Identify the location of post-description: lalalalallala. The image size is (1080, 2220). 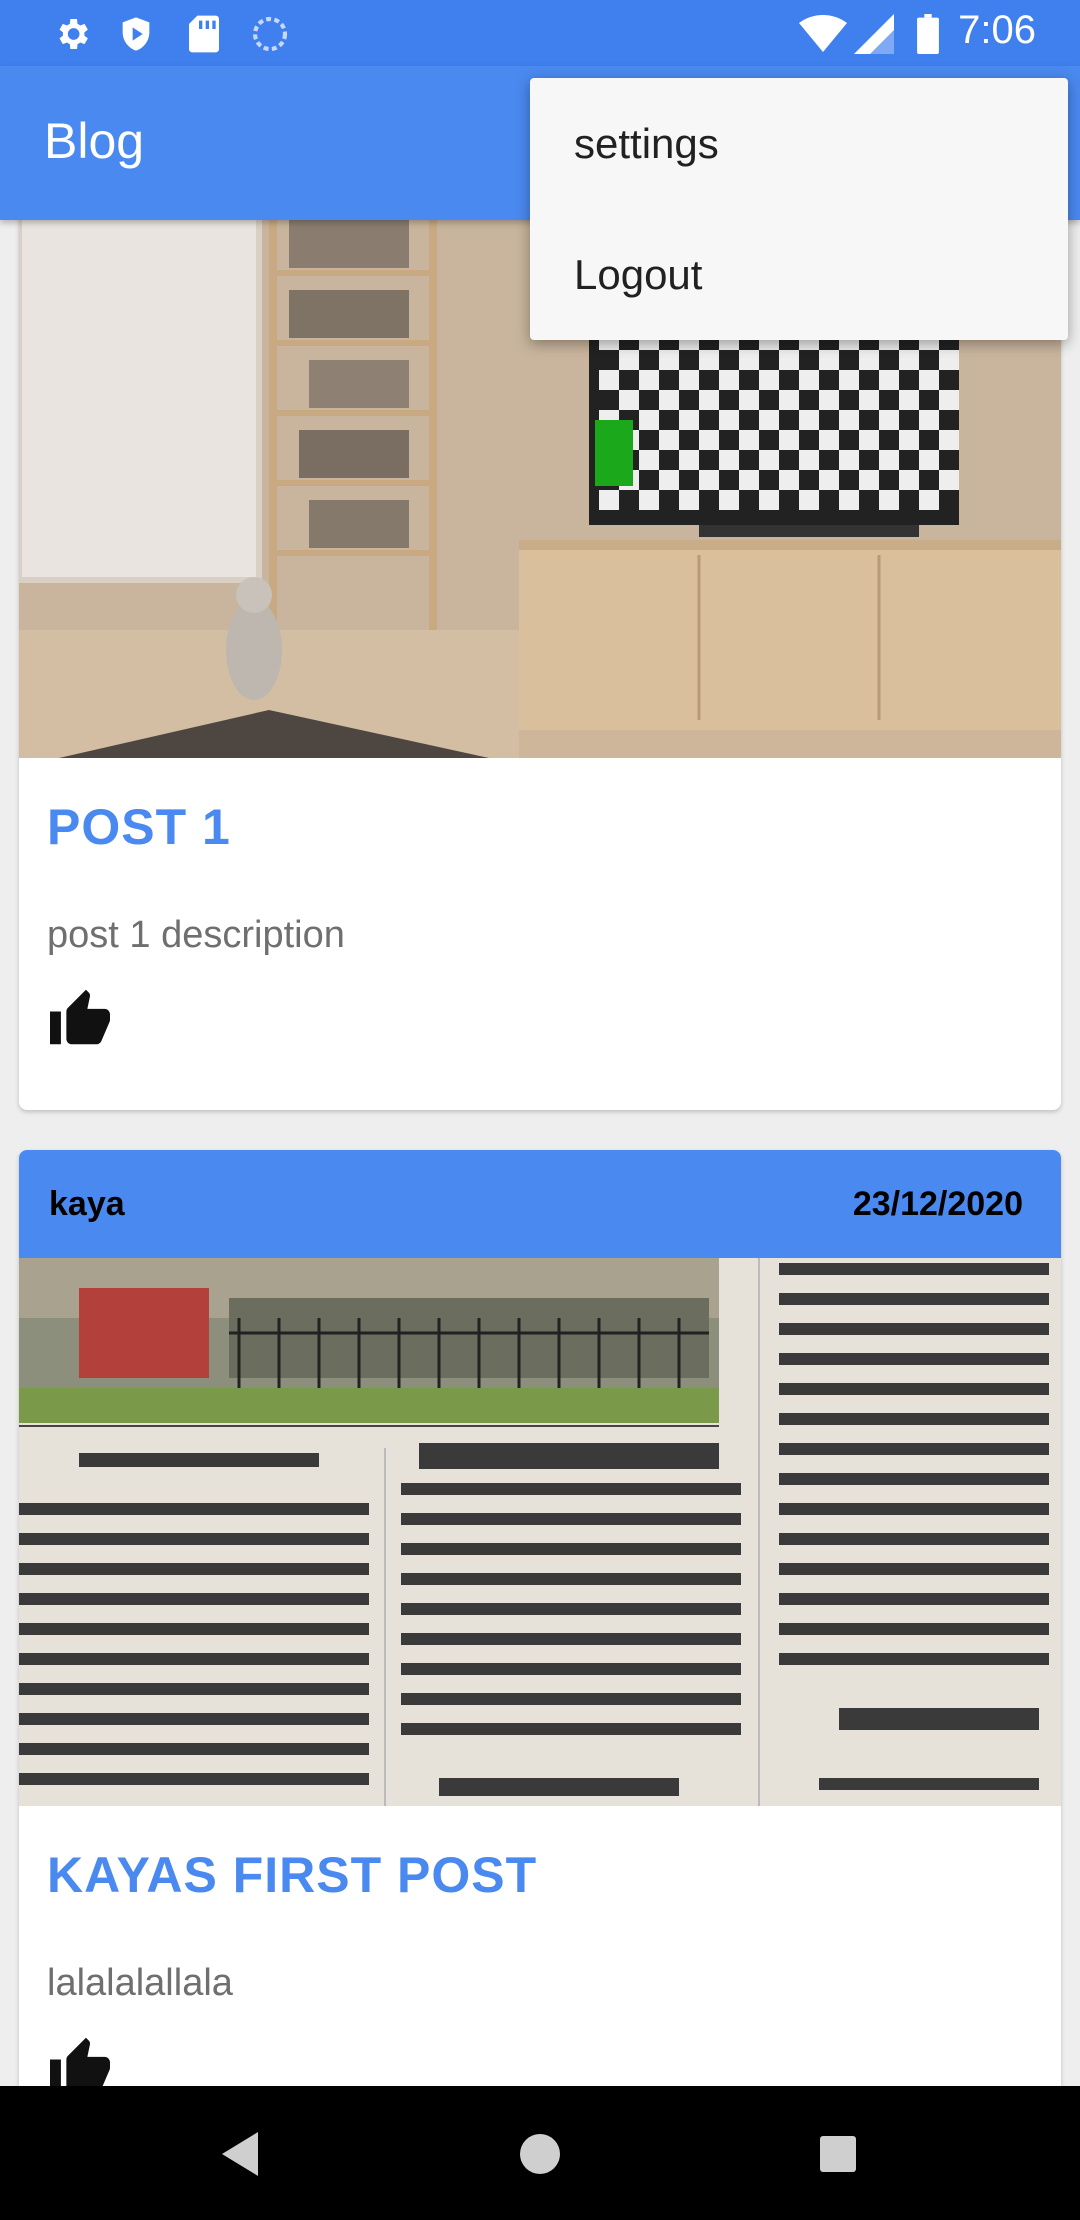
(140, 1983).